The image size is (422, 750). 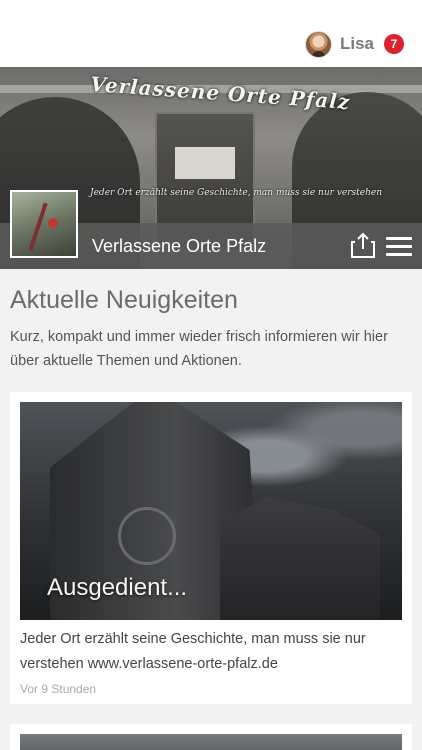 I want to click on news-card-next, so click(x=211, y=737).